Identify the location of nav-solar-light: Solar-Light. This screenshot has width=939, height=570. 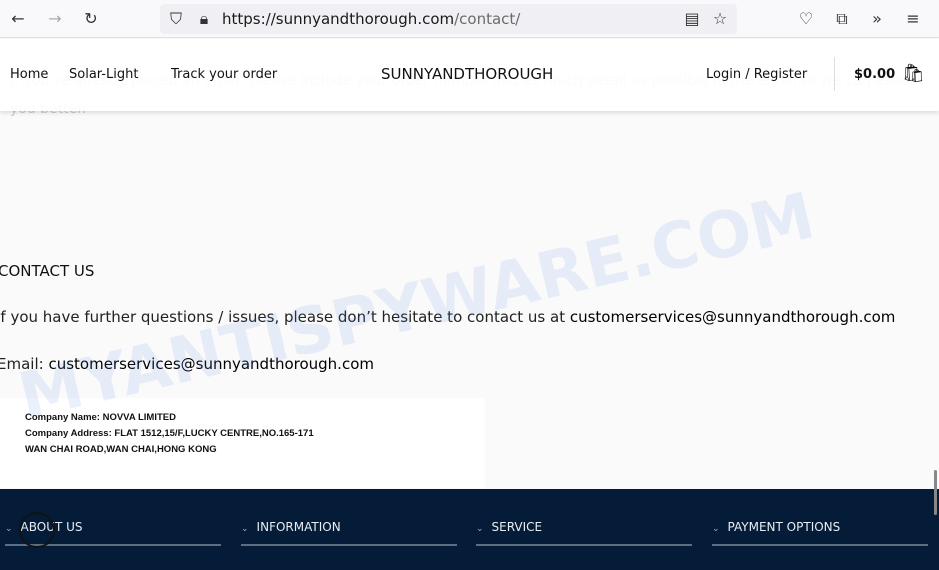
(103, 74).